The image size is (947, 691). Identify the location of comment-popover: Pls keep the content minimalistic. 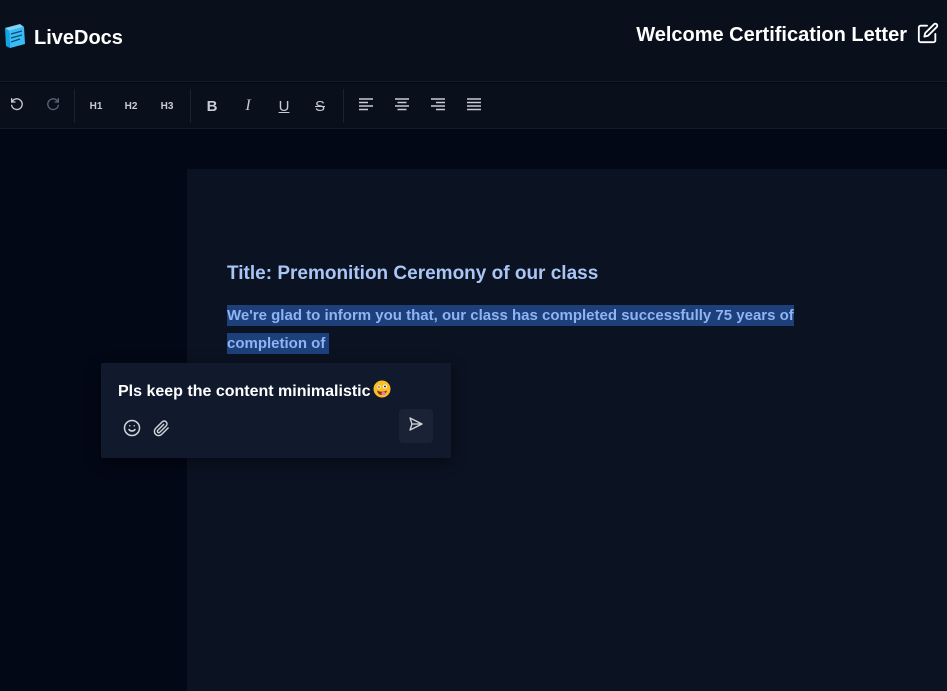
(276, 410).